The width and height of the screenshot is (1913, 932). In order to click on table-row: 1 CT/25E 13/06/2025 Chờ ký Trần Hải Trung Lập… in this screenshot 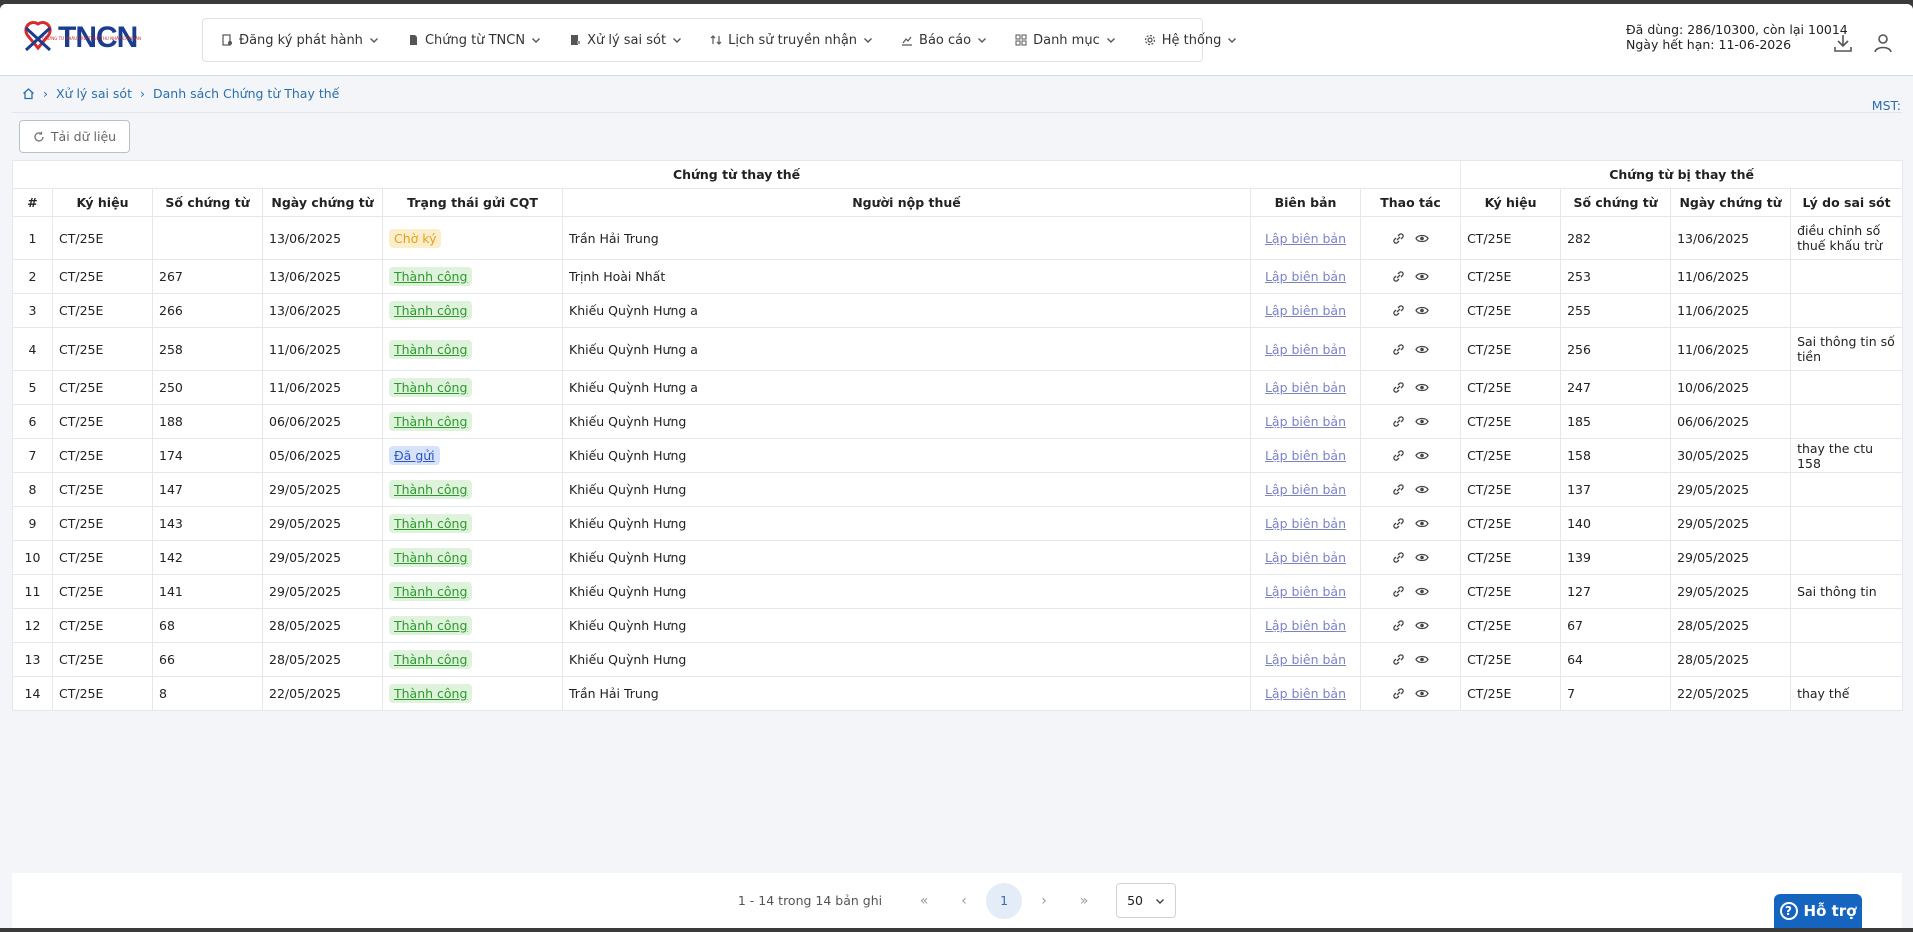, I will do `click(958, 238)`.